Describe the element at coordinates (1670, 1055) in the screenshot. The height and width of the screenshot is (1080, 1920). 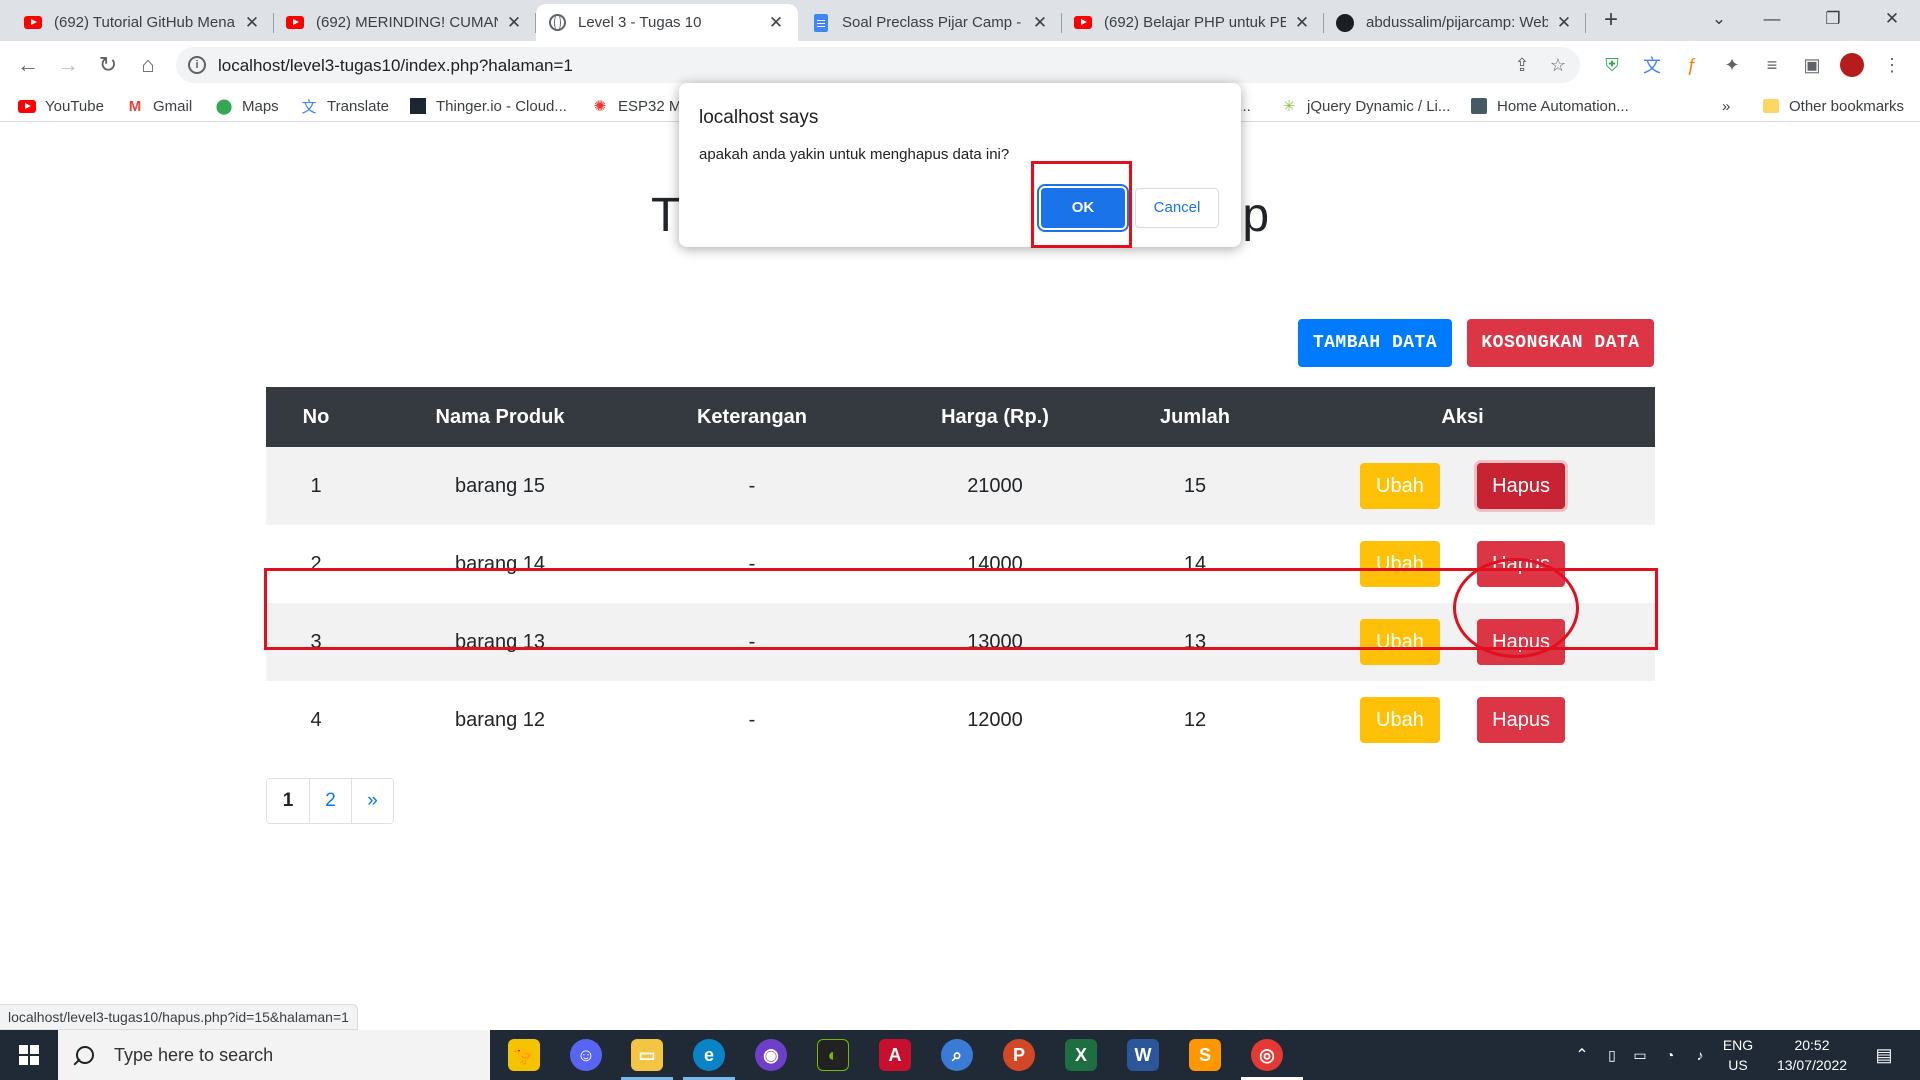
I see `wifi-icon: ◔` at that location.